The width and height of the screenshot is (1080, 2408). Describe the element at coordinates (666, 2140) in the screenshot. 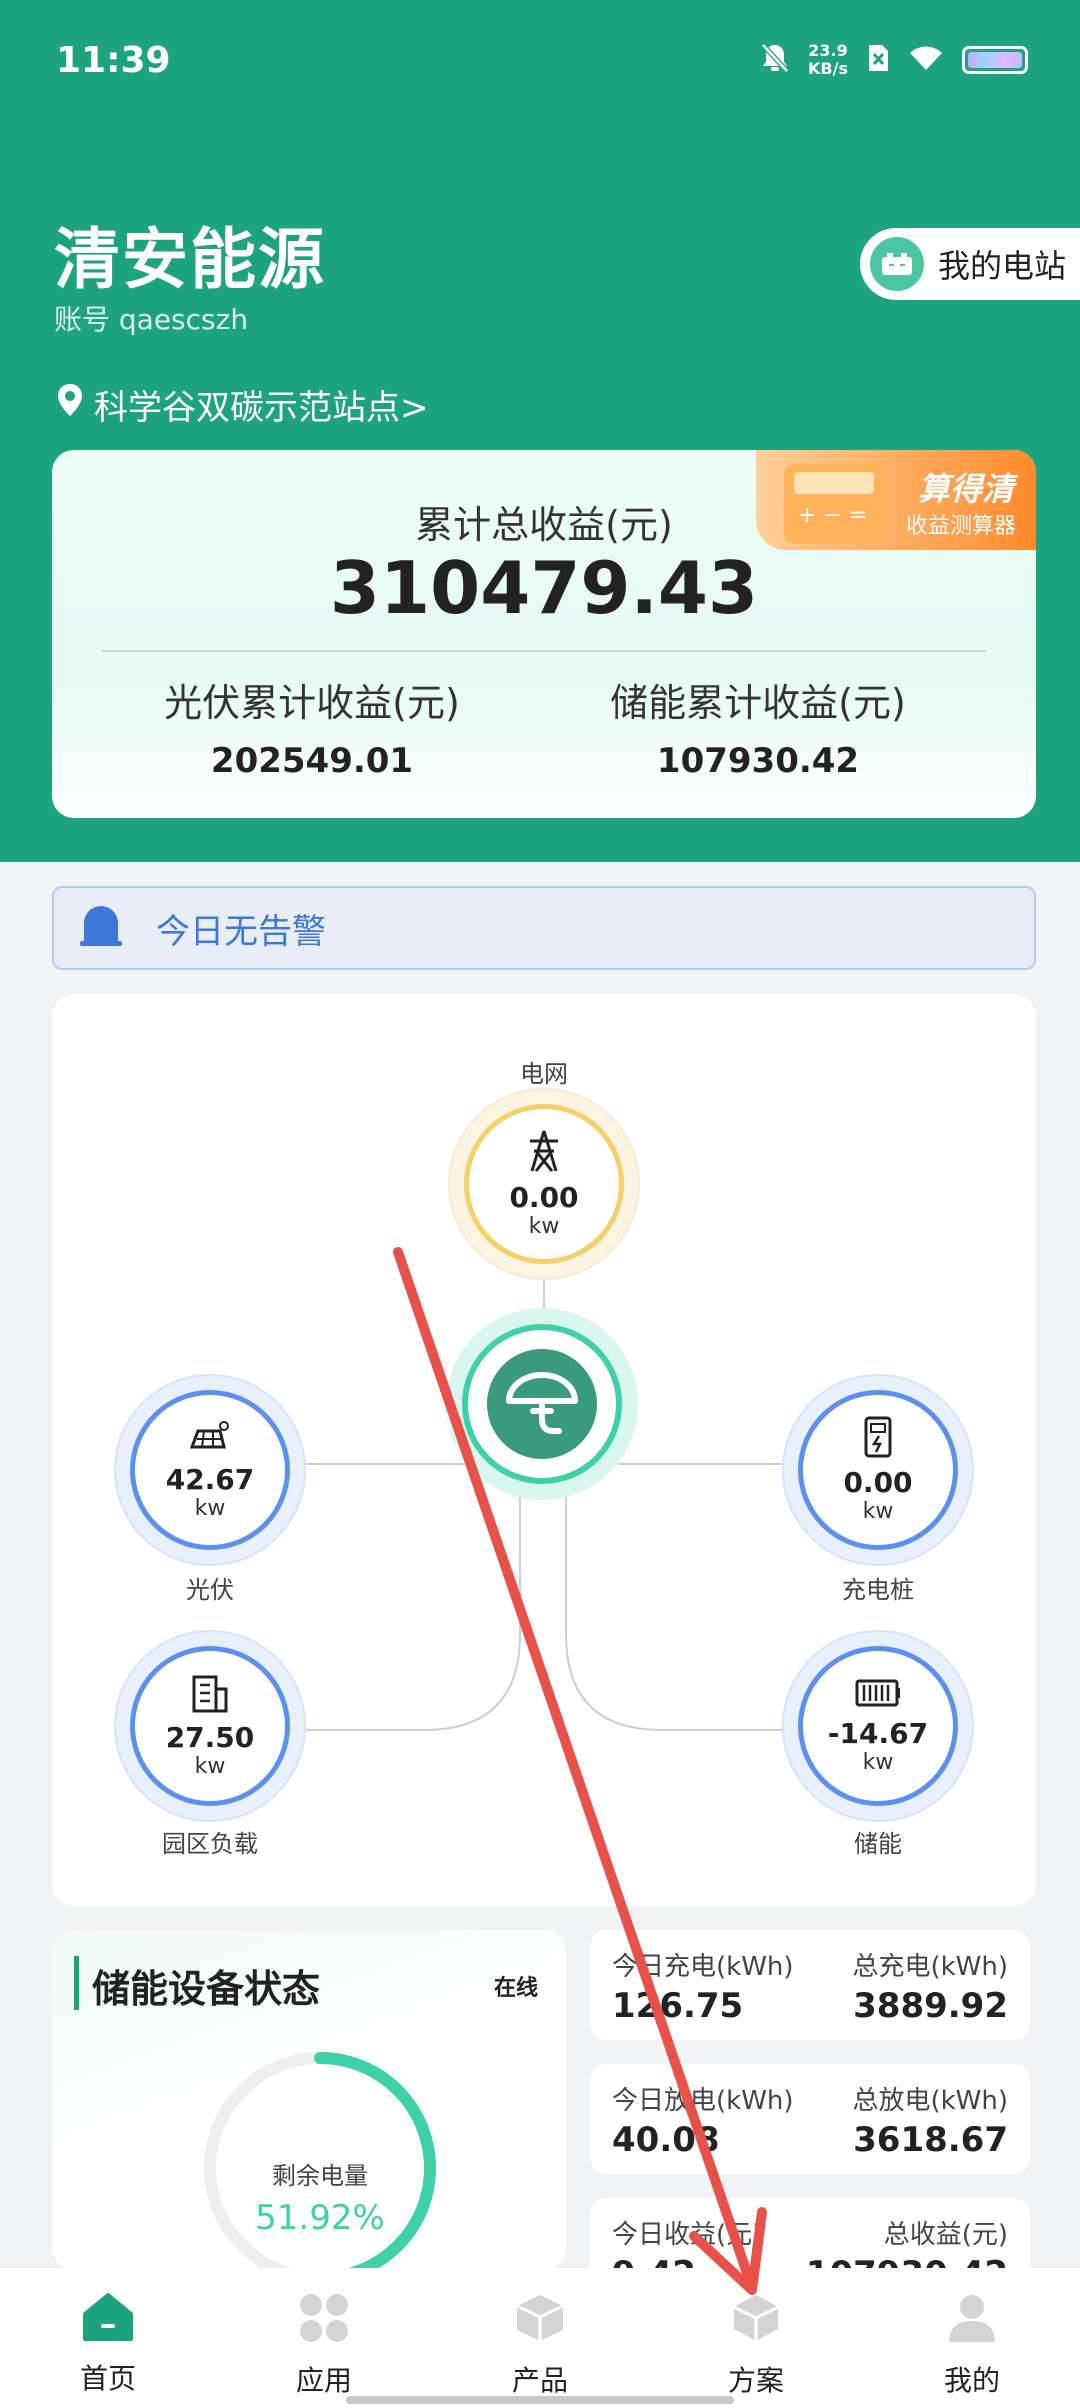

I see `today-discharge-value: 40.08` at that location.